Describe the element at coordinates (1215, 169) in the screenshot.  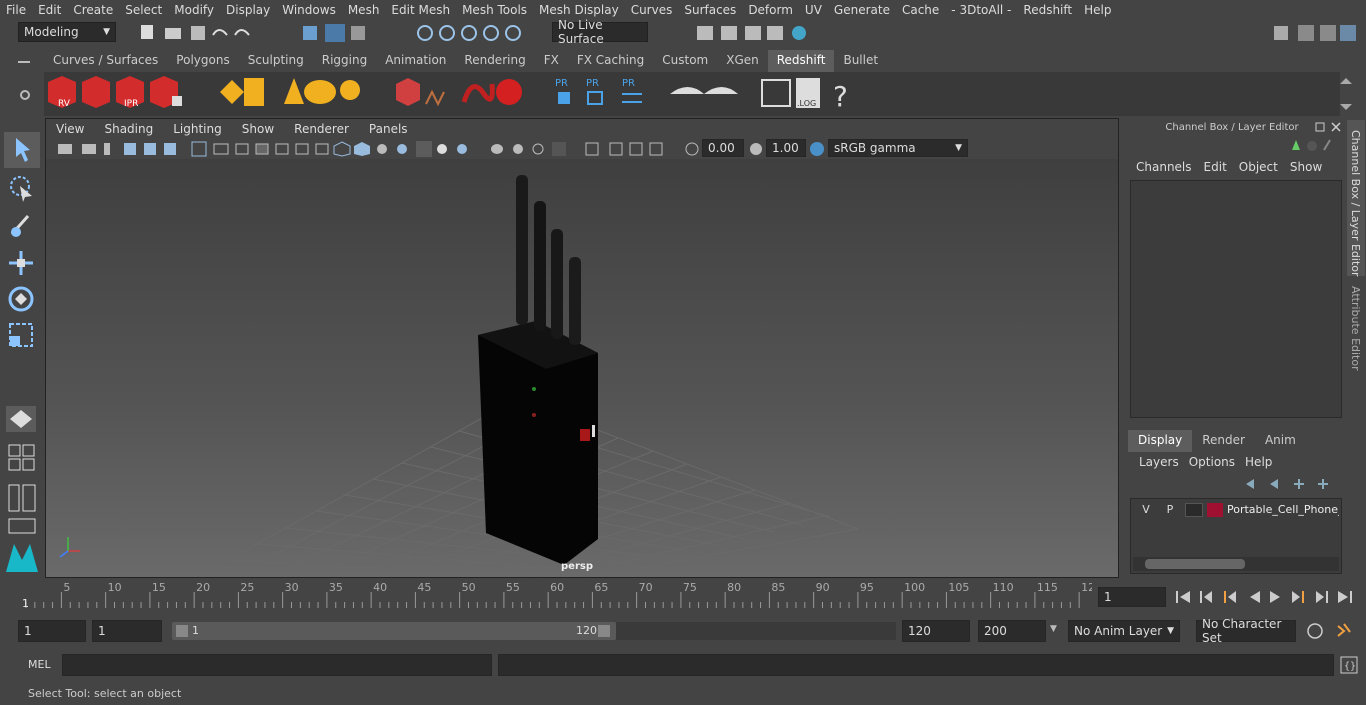
I see `channel-box-menu-edit: Edit` at that location.